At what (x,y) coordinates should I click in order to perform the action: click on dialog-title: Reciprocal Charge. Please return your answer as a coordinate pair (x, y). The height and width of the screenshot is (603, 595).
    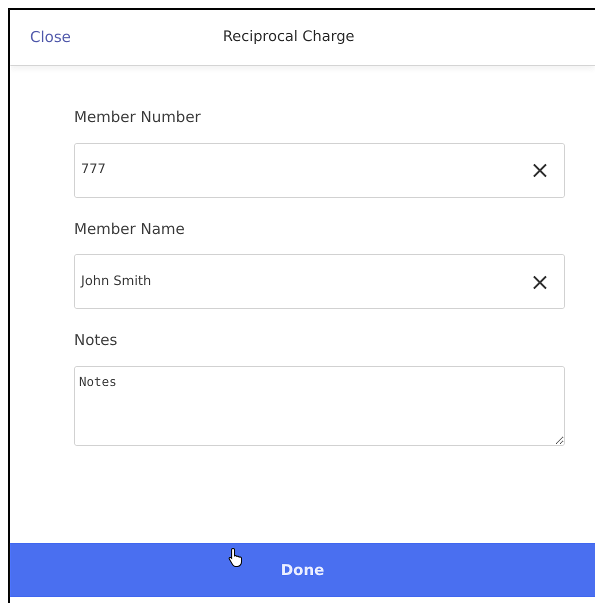
    Looking at the image, I should click on (288, 37).